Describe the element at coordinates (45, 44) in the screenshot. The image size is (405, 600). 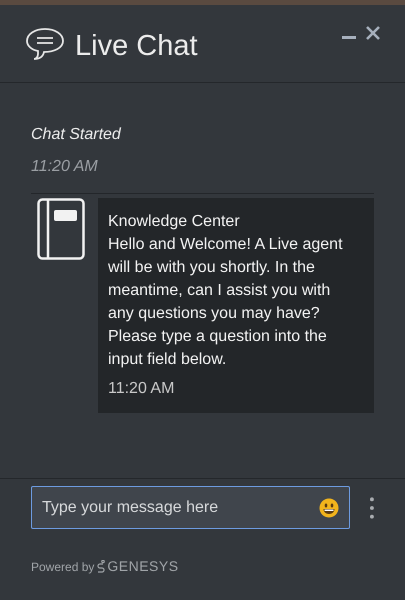
I see `chat-bubble-icon` at that location.